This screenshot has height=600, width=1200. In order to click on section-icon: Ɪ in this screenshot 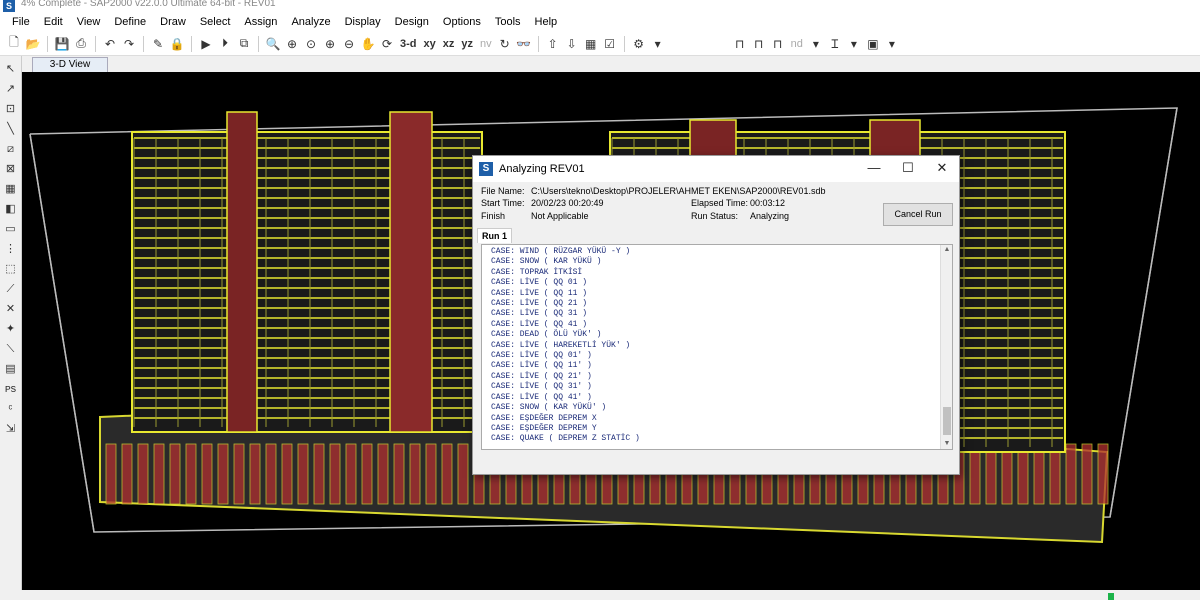, I will do `click(835, 44)`.